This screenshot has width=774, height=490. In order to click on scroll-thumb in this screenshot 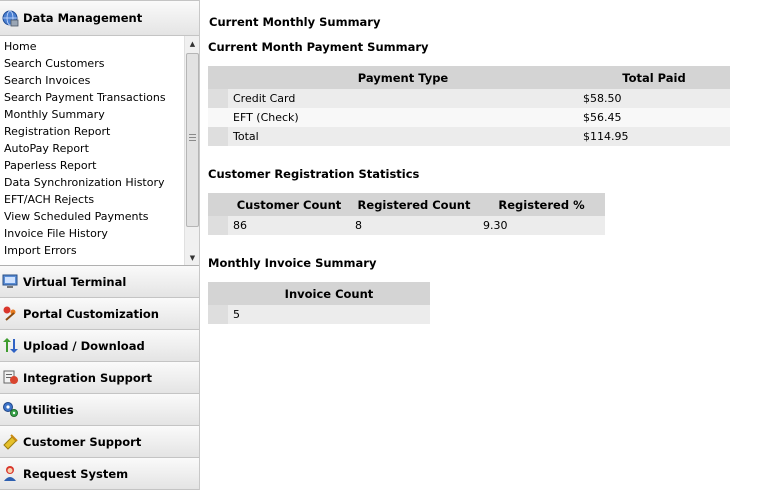, I will do `click(192, 140)`.